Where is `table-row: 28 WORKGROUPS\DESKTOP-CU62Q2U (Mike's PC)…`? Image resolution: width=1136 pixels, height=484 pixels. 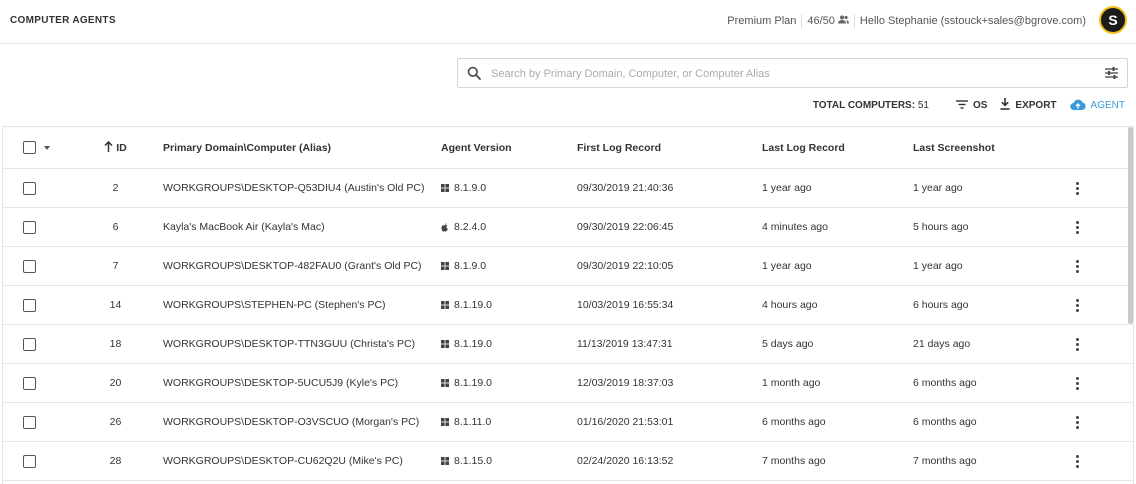
table-row: 28 WORKGROUPS\DESKTOP-CU62Q2U (Mike's PC)… is located at coordinates (568, 461).